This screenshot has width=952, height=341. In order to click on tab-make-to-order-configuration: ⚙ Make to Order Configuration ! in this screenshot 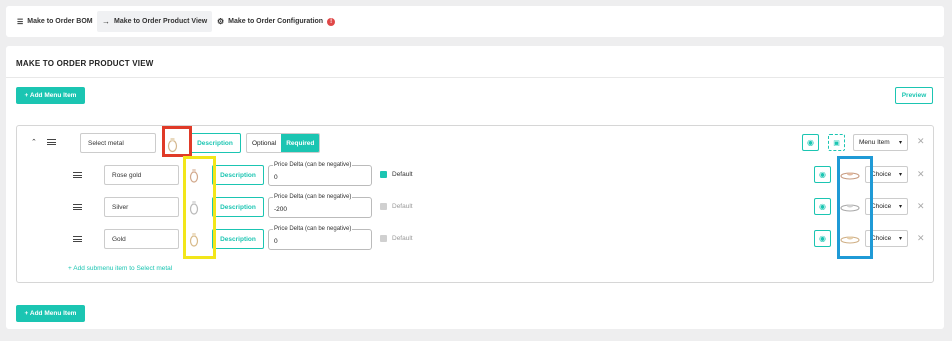, I will do `click(276, 21)`.